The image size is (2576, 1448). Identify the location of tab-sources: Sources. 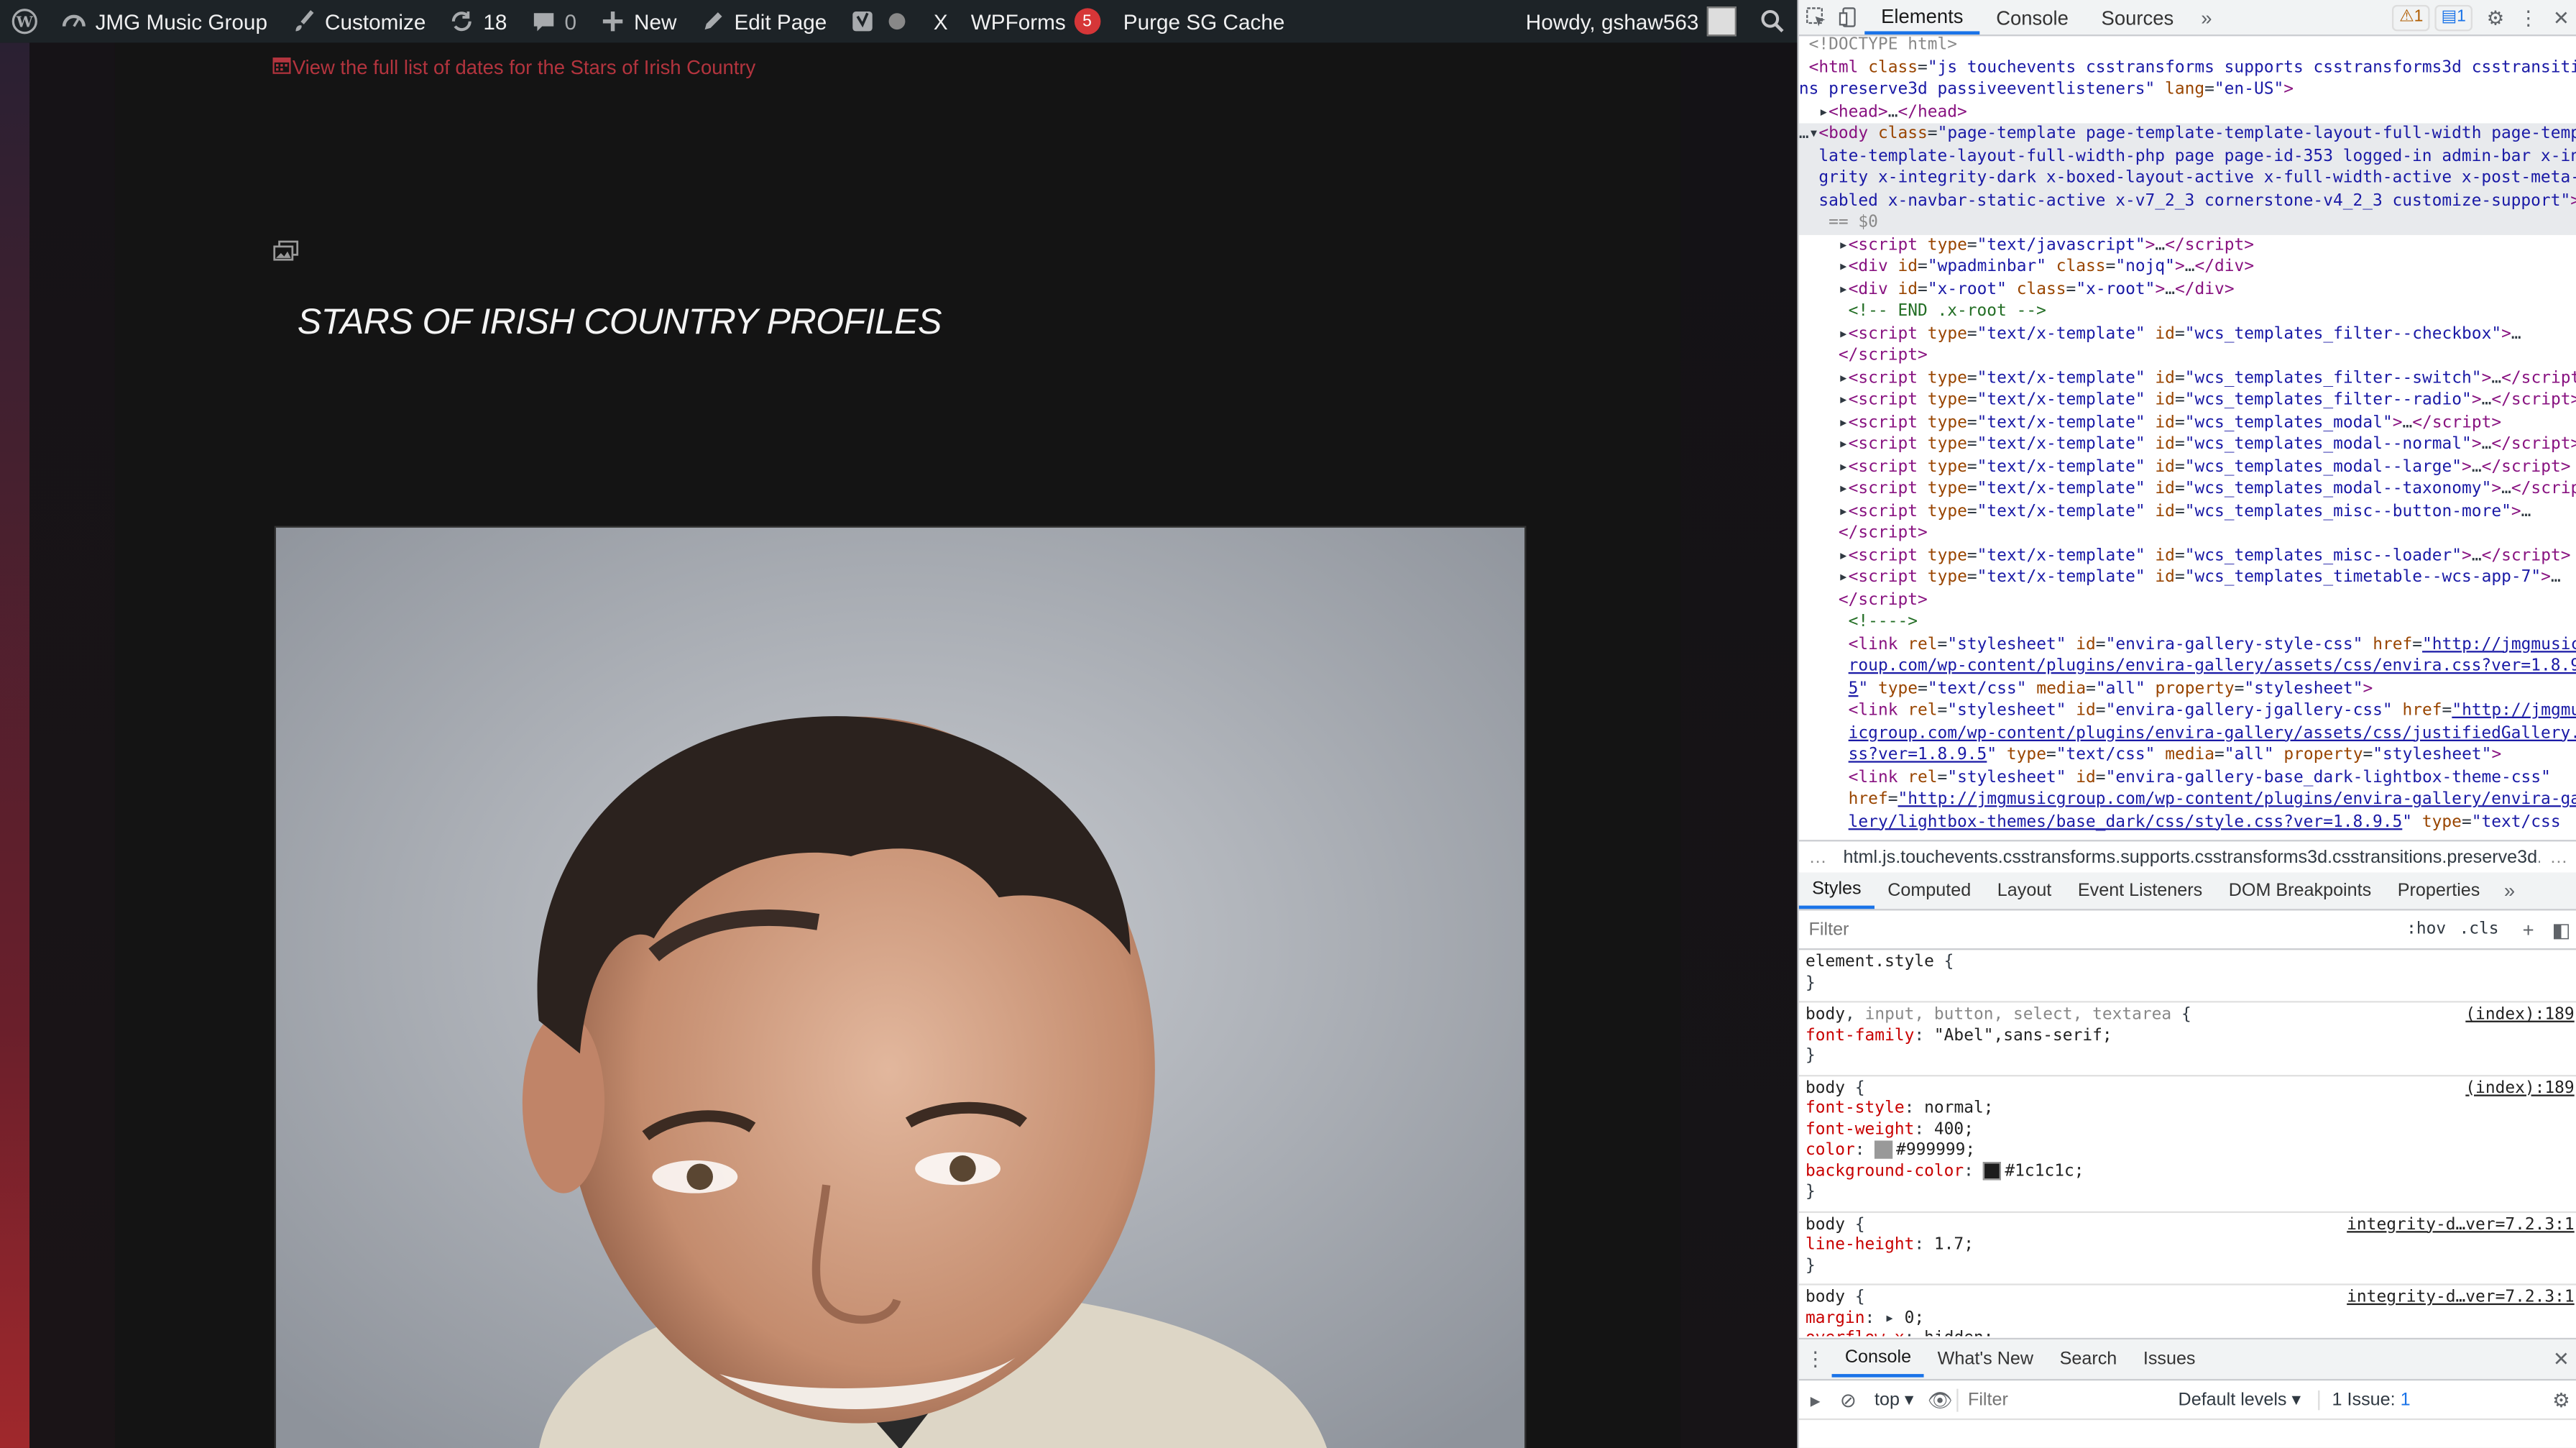
(2137, 17).